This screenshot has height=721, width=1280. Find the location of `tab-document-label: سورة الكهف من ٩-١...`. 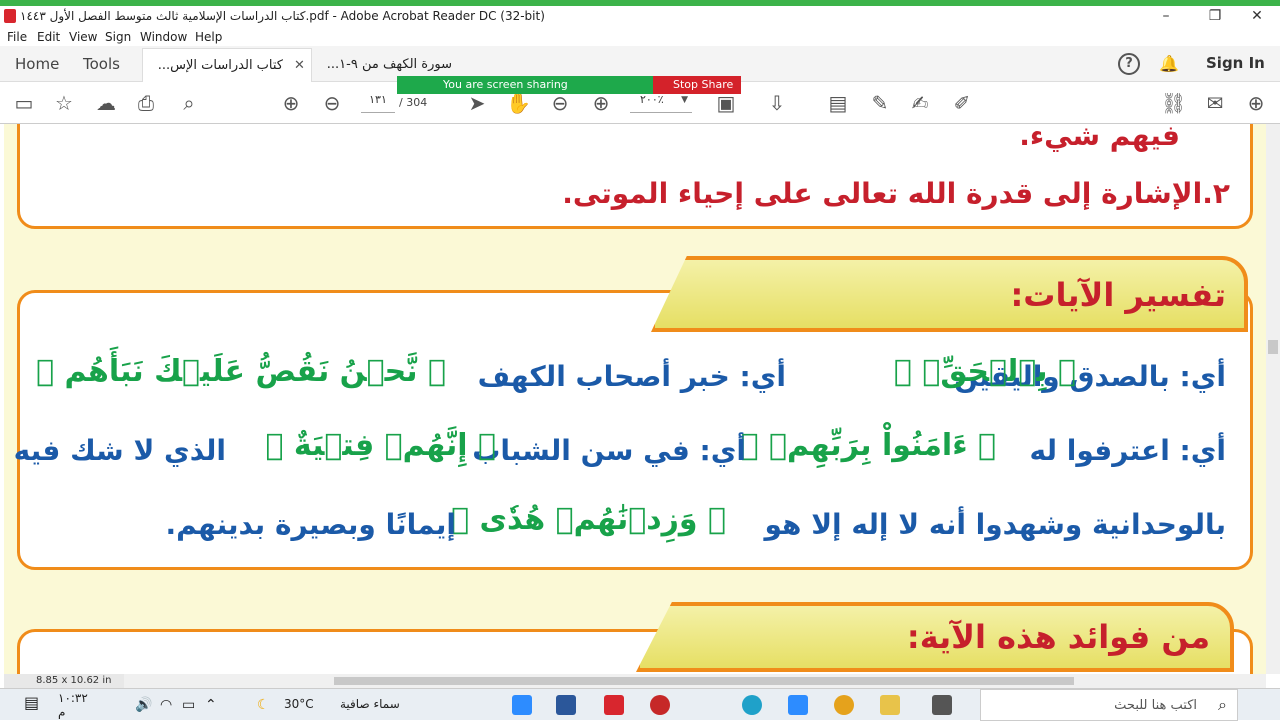

tab-document-label: سورة الكهف من ٩-١... is located at coordinates (389, 64).